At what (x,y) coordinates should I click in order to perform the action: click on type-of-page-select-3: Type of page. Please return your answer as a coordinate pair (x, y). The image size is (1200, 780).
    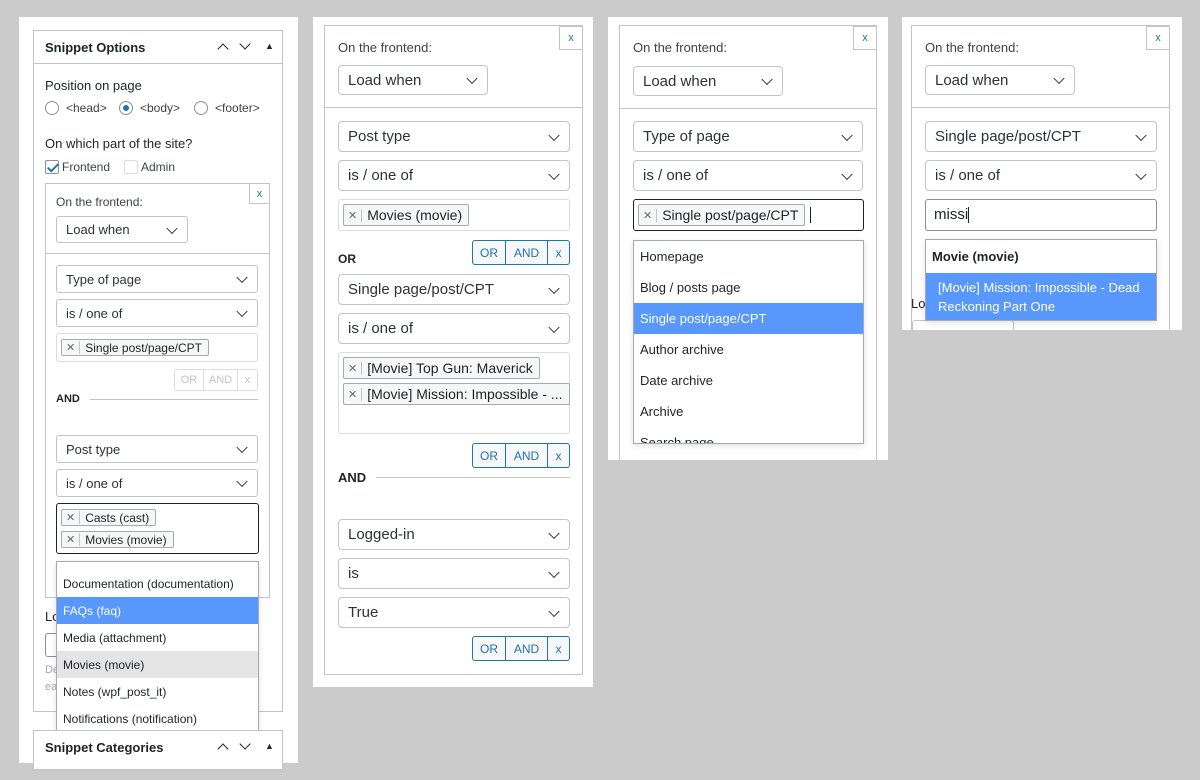
    Looking at the image, I should click on (748, 136).